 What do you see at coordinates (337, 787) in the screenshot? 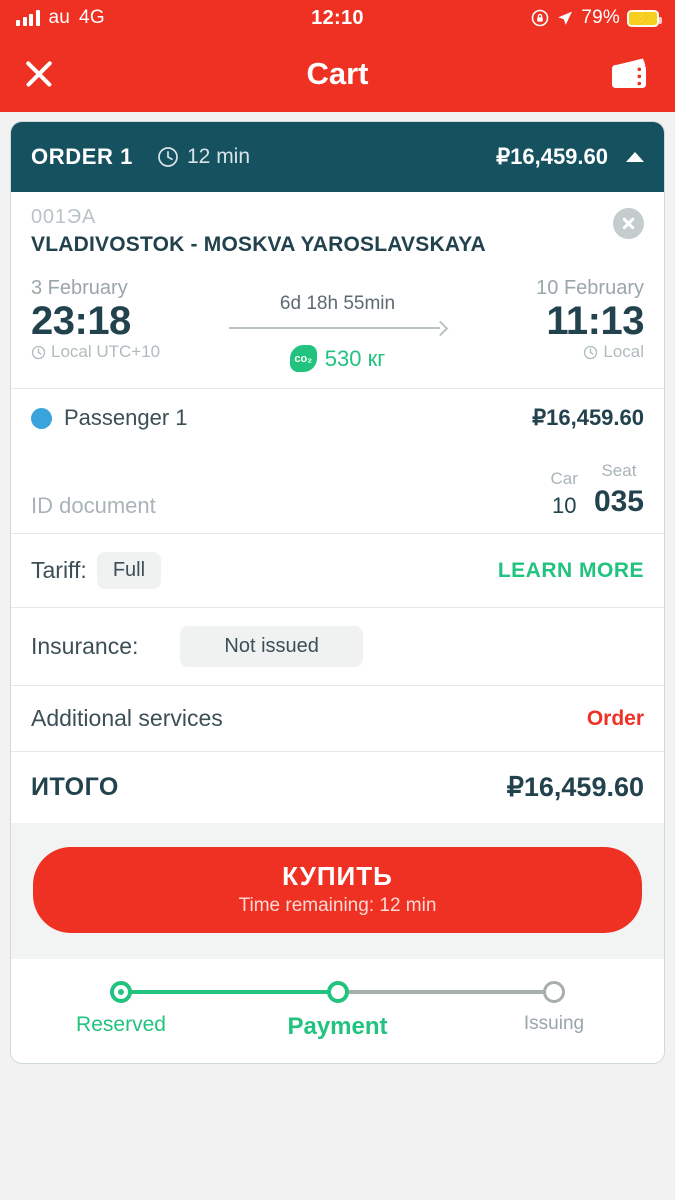
I see `total-row: ИТОГО ₽16,459.60` at bounding box center [337, 787].